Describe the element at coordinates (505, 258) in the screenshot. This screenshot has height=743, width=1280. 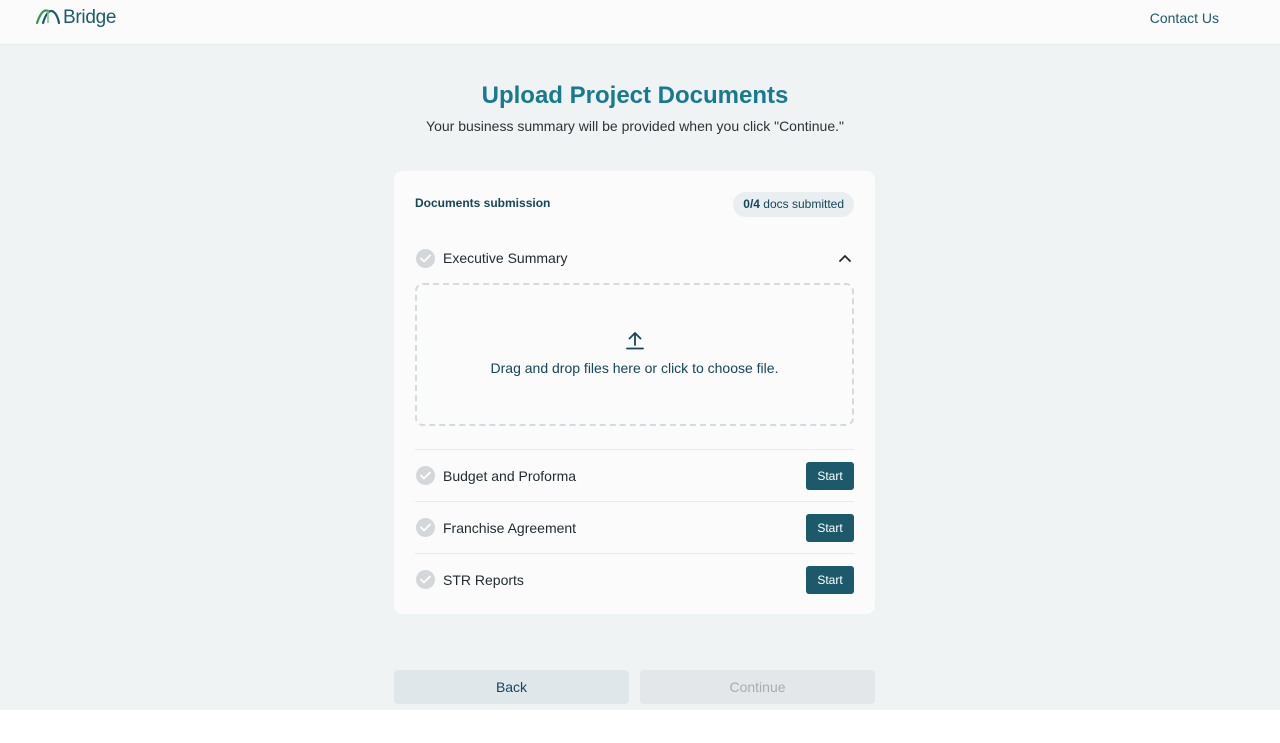
I see `doc-label: Executive Summary` at that location.